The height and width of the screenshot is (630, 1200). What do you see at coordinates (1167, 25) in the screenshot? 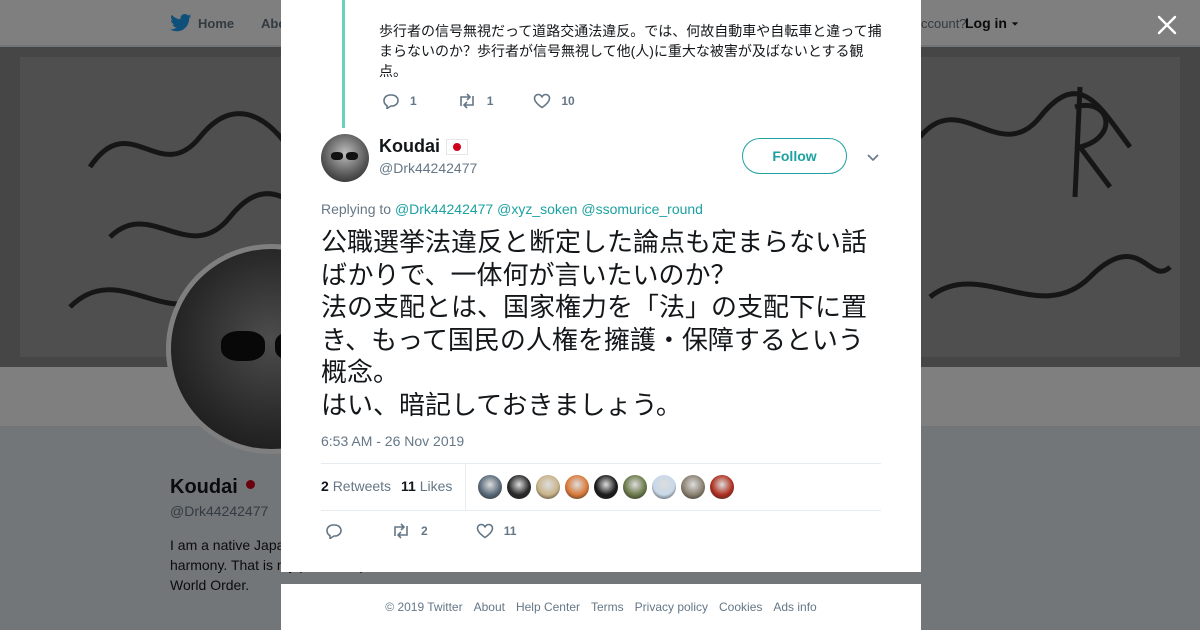
I see `close-icon` at bounding box center [1167, 25].